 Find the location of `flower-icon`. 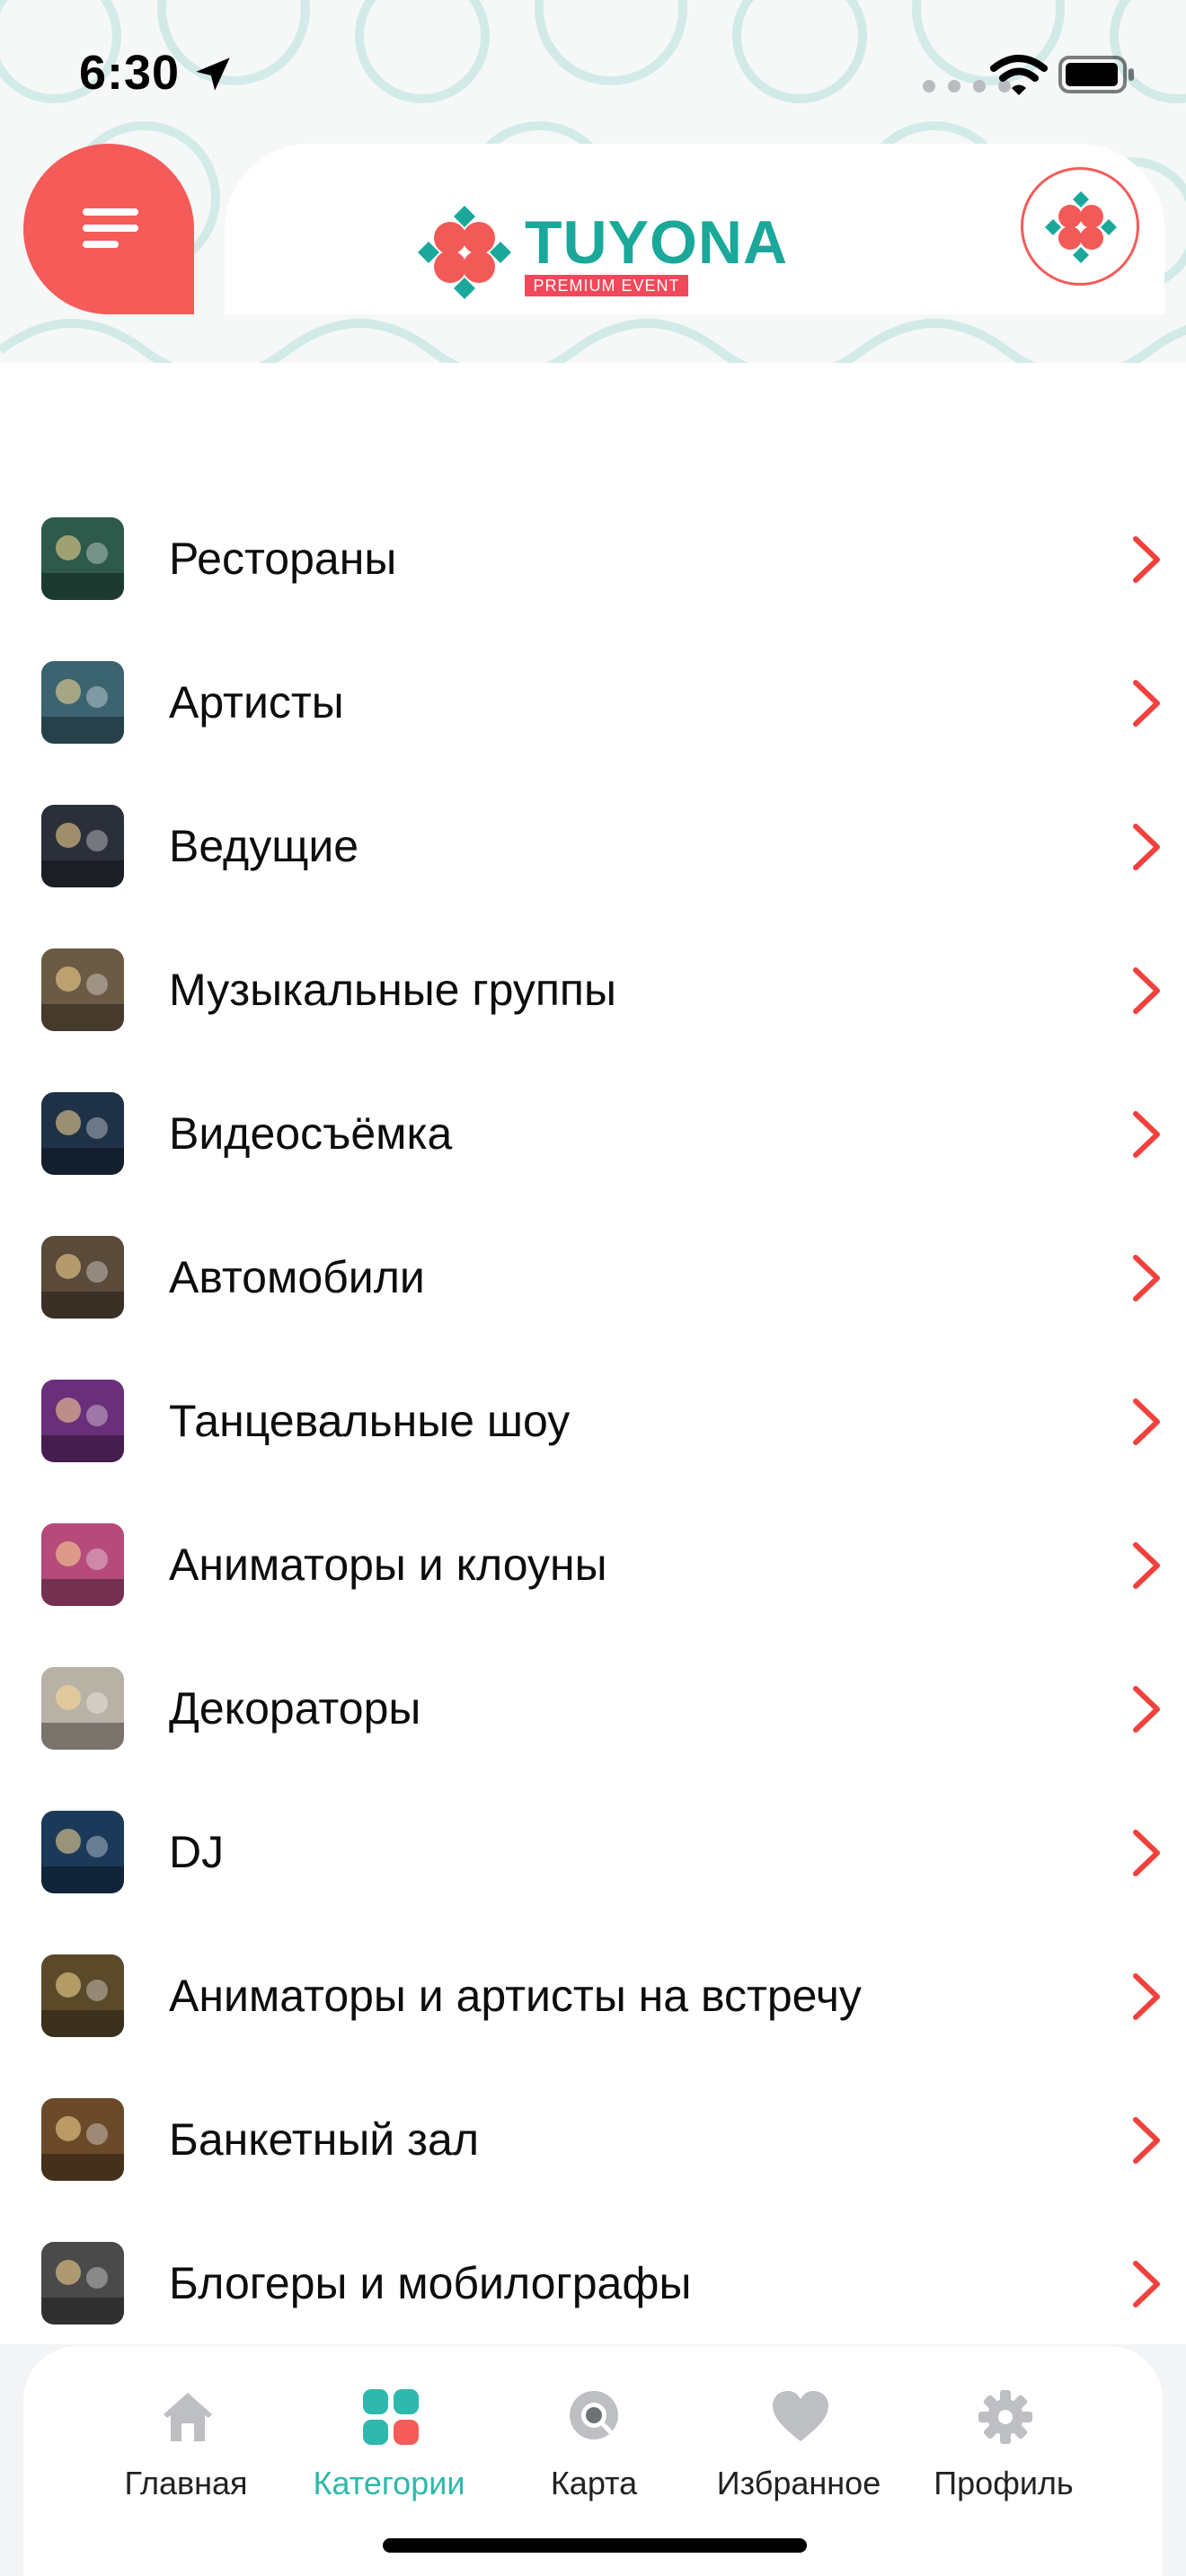

flower-icon is located at coordinates (1081, 227).